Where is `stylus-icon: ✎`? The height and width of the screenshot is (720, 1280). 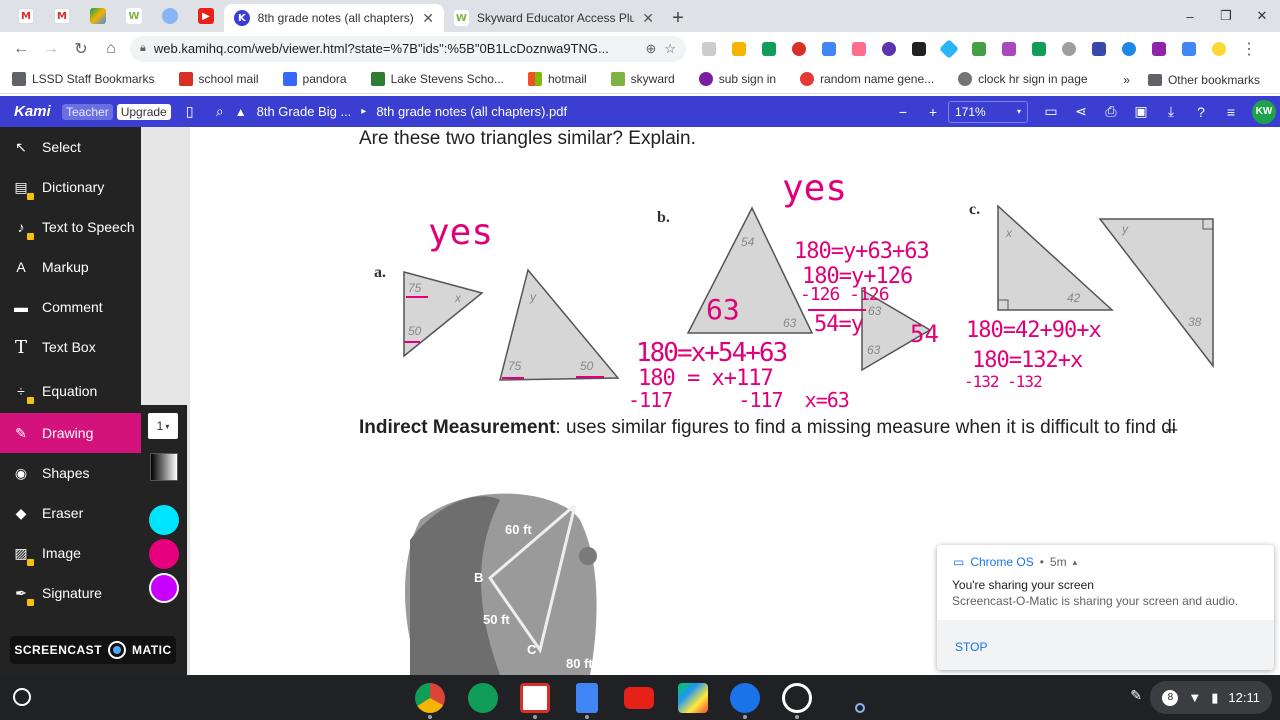
stylus-icon: ✎ is located at coordinates (1136, 695).